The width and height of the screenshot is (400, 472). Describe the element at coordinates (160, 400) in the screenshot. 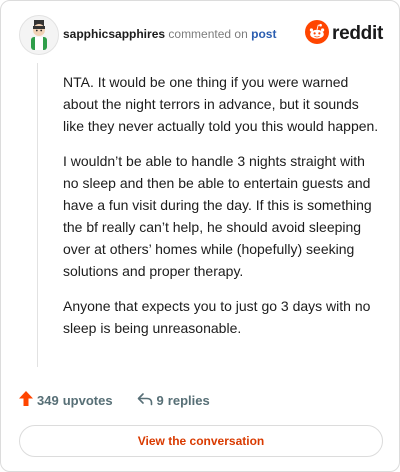

I see `replies-count: 9` at that location.